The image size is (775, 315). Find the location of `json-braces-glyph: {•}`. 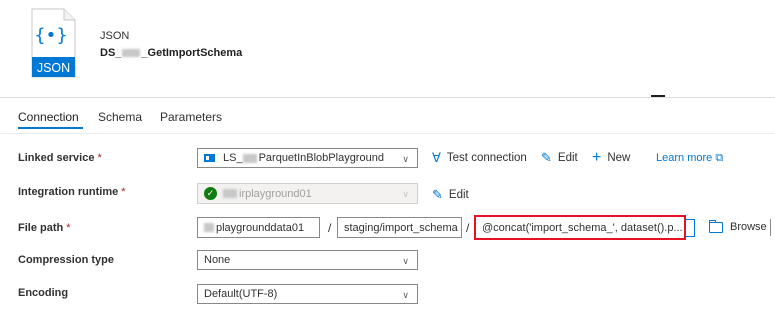

json-braces-glyph: {•} is located at coordinates (51, 35).